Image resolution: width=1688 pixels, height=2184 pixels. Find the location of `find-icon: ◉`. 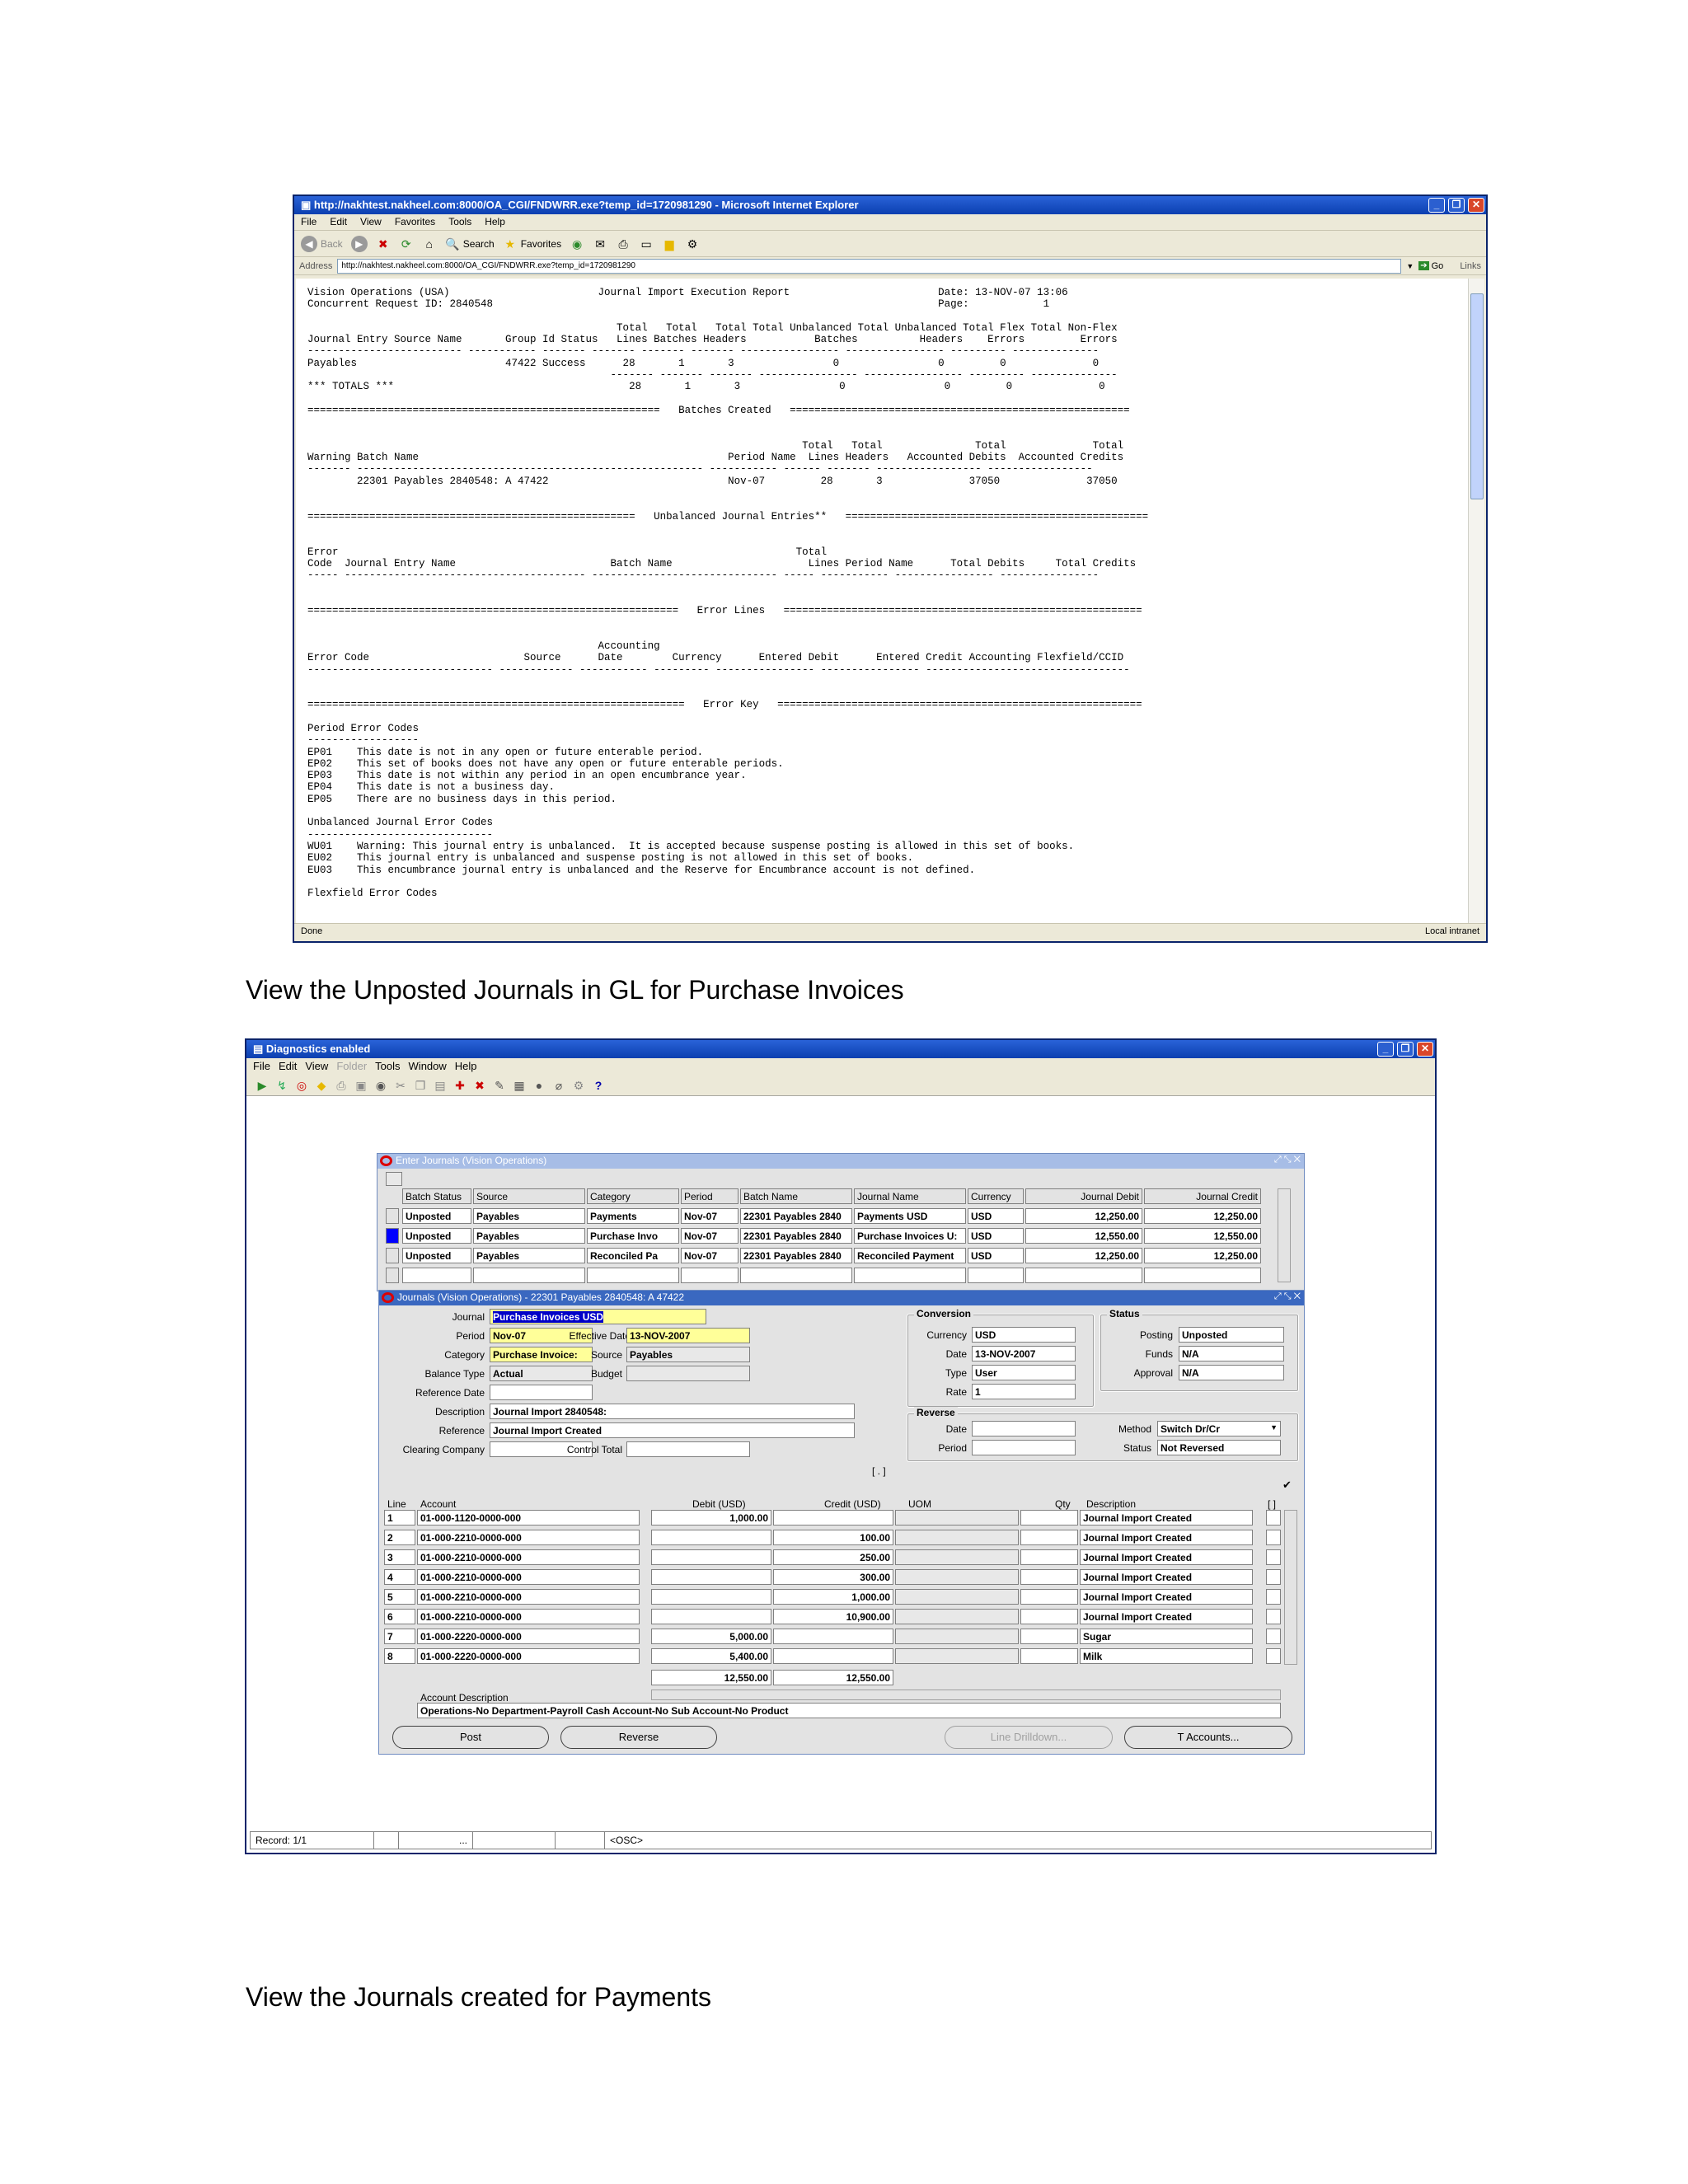

find-icon: ◉ is located at coordinates (381, 1085).